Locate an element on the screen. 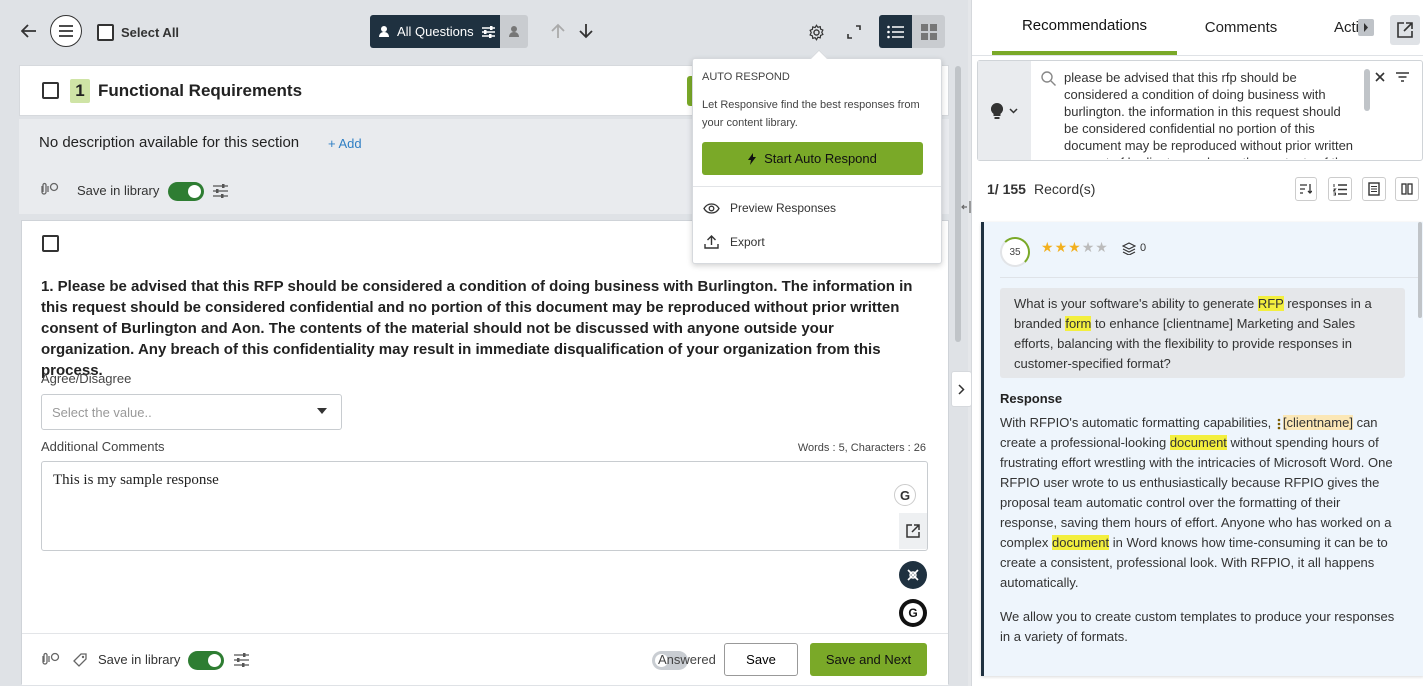  filter-label: All Questions is located at coordinates (435, 31).